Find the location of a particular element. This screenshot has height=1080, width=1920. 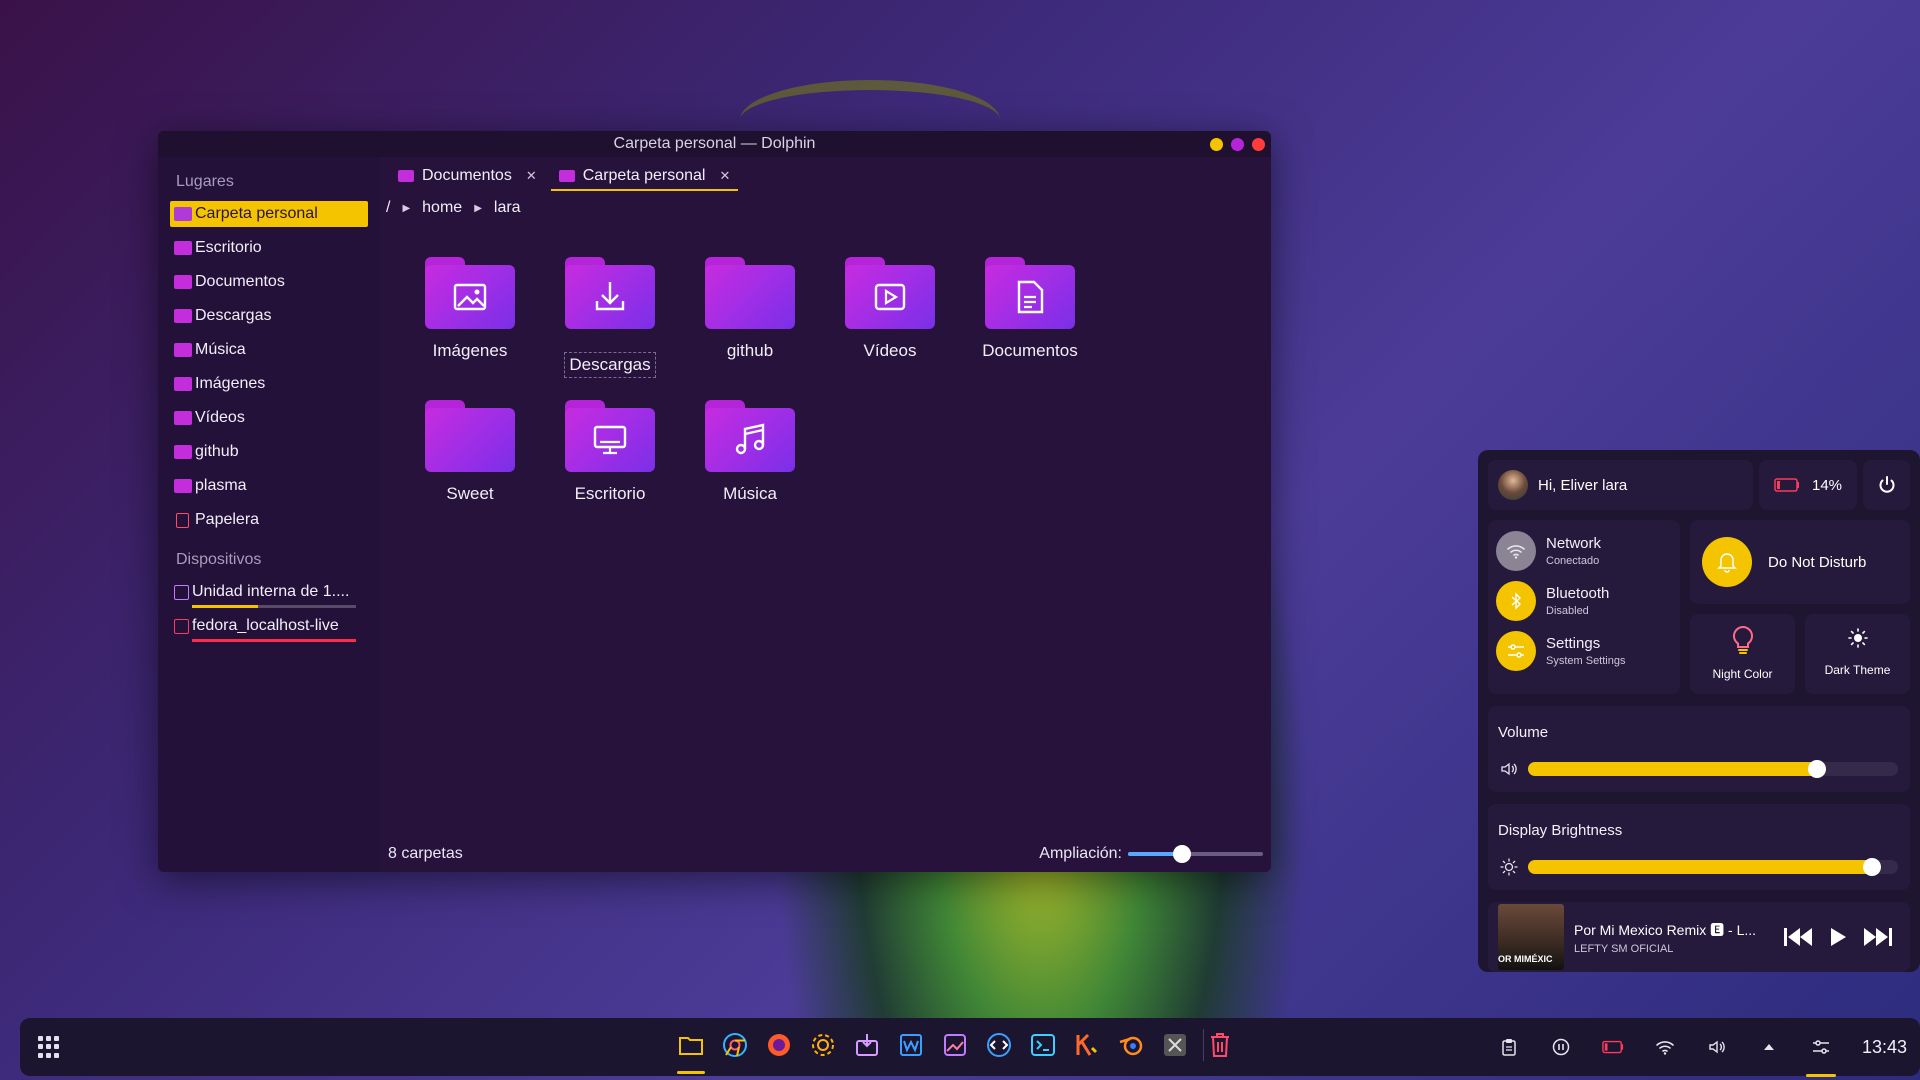

sidebar-item-papelera: Papelera is located at coordinates (269, 520).